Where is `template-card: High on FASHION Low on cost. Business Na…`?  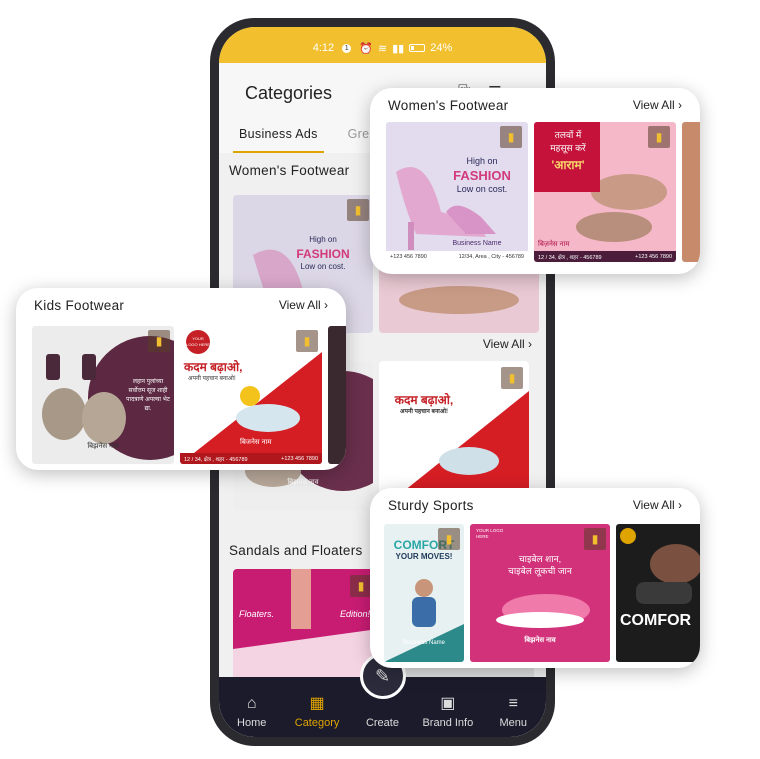 template-card: High on FASHION Low on cost. Business Na… is located at coordinates (457, 192).